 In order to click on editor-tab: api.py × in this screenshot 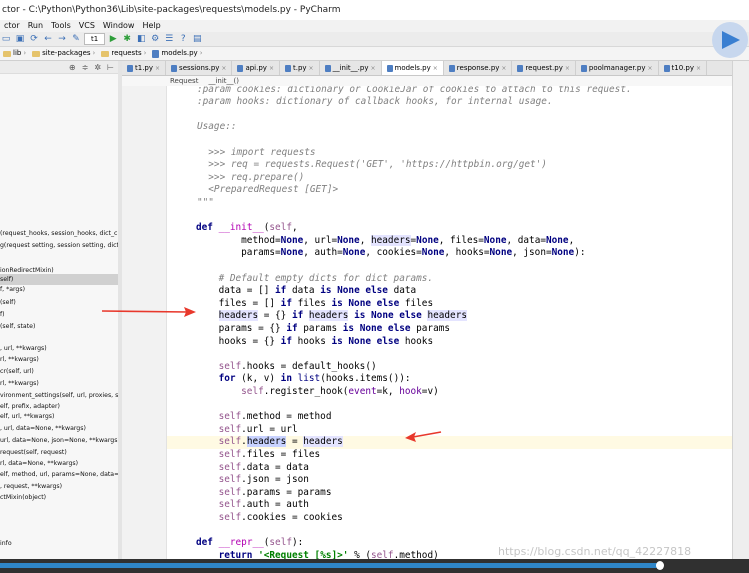, I will do `click(256, 68)`.